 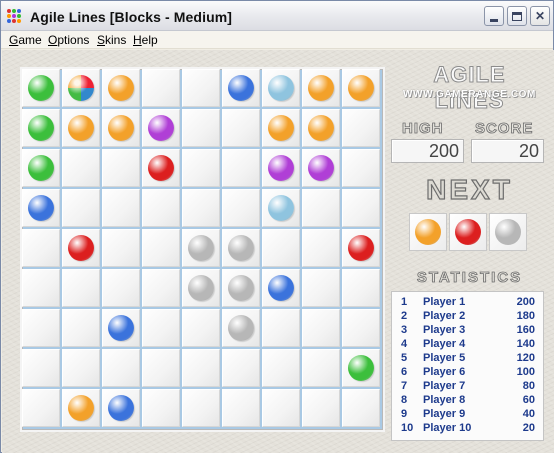 I want to click on maximize-button, so click(x=517, y=16).